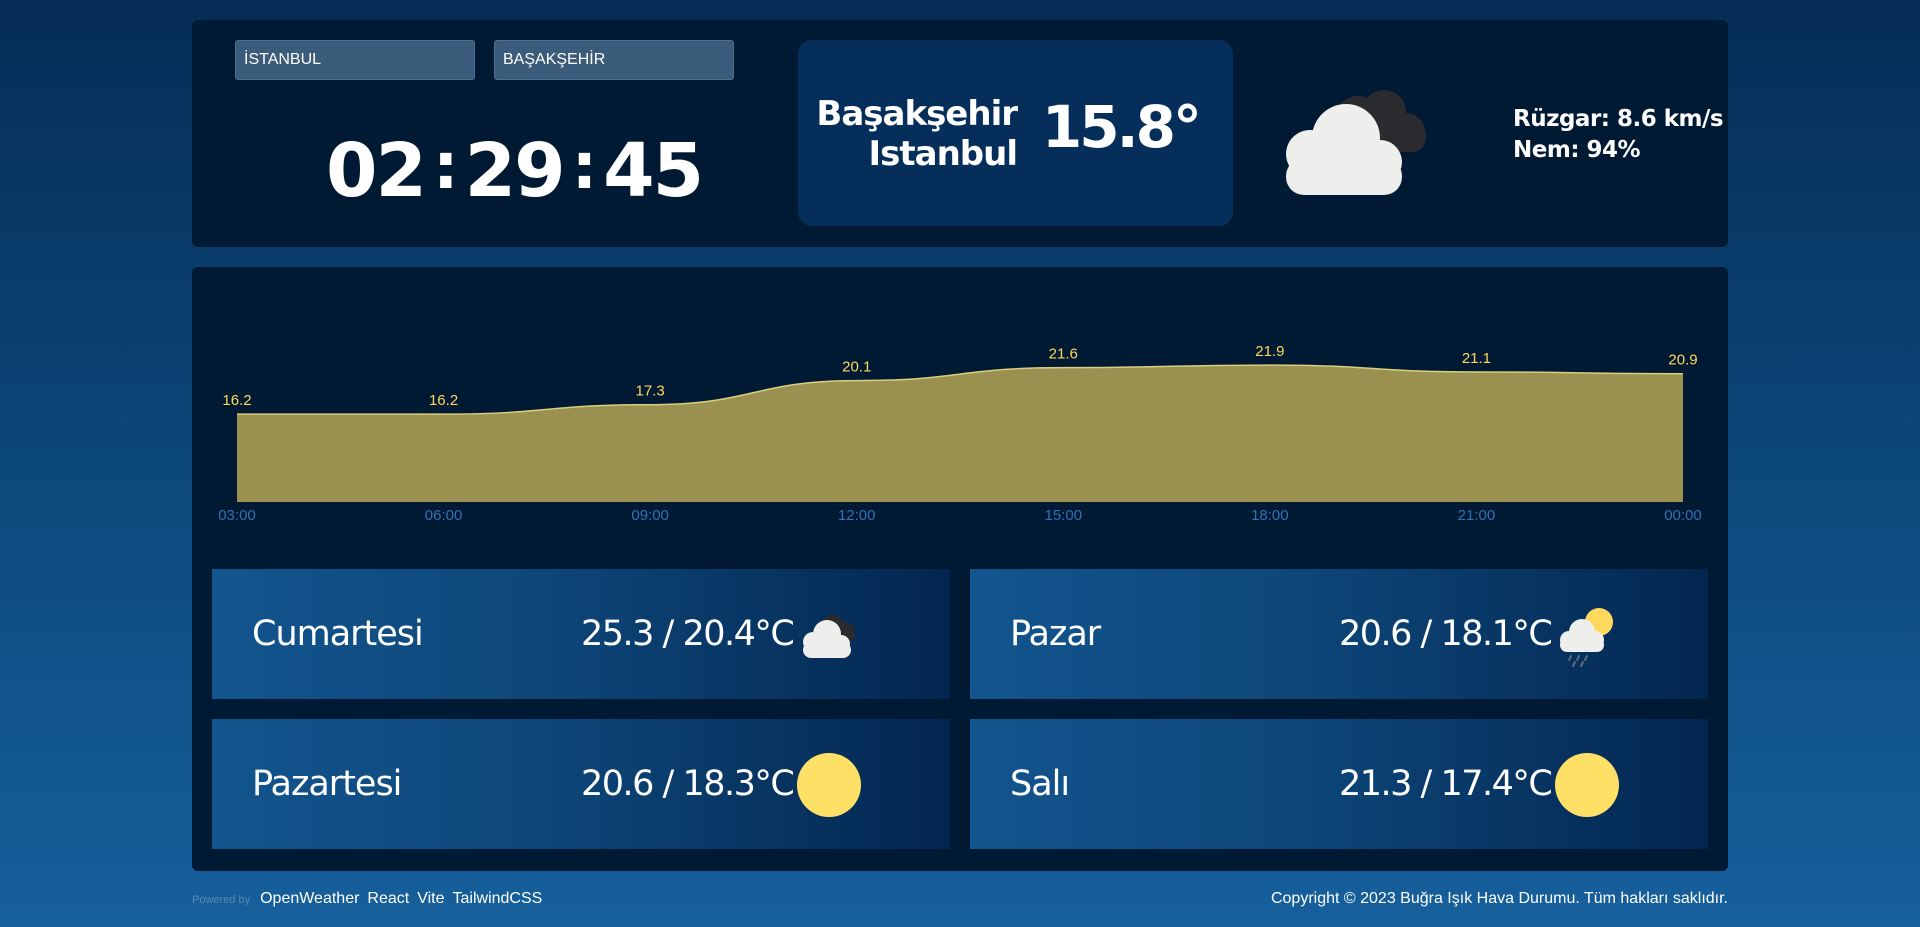 The width and height of the screenshot is (1920, 927). Describe the element at coordinates (430, 899) in the screenshot. I see `vite-link: Vite` at that location.